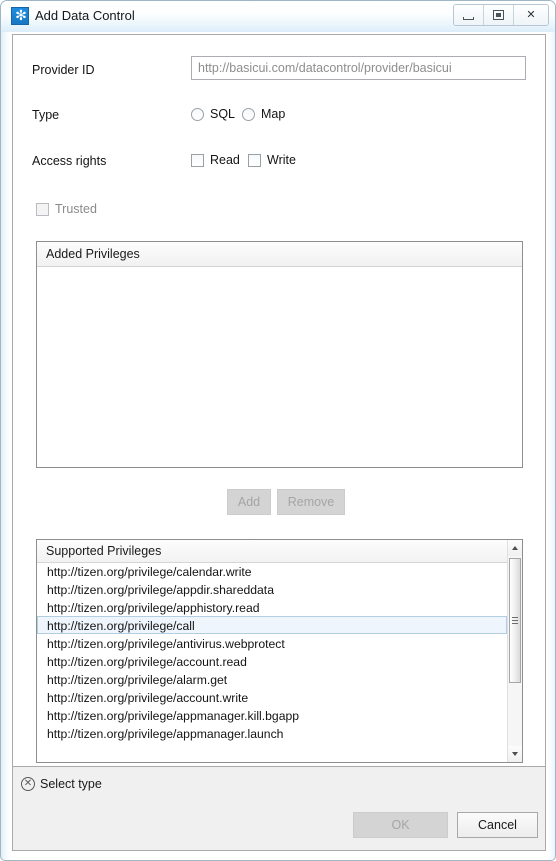 This screenshot has width=556, height=861. Describe the element at coordinates (278, 16) in the screenshot. I see `title-bar: ✻ Add Data Control ✕` at that location.